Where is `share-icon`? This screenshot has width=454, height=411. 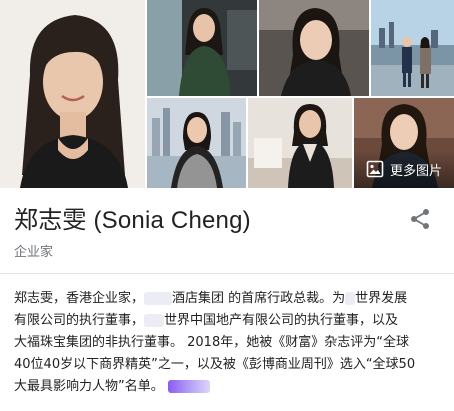
share-icon is located at coordinates (420, 219).